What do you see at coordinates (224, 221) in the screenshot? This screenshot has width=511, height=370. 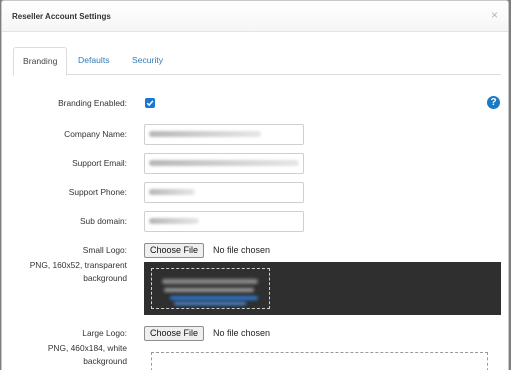 I see `sub-domain-field` at bounding box center [224, 221].